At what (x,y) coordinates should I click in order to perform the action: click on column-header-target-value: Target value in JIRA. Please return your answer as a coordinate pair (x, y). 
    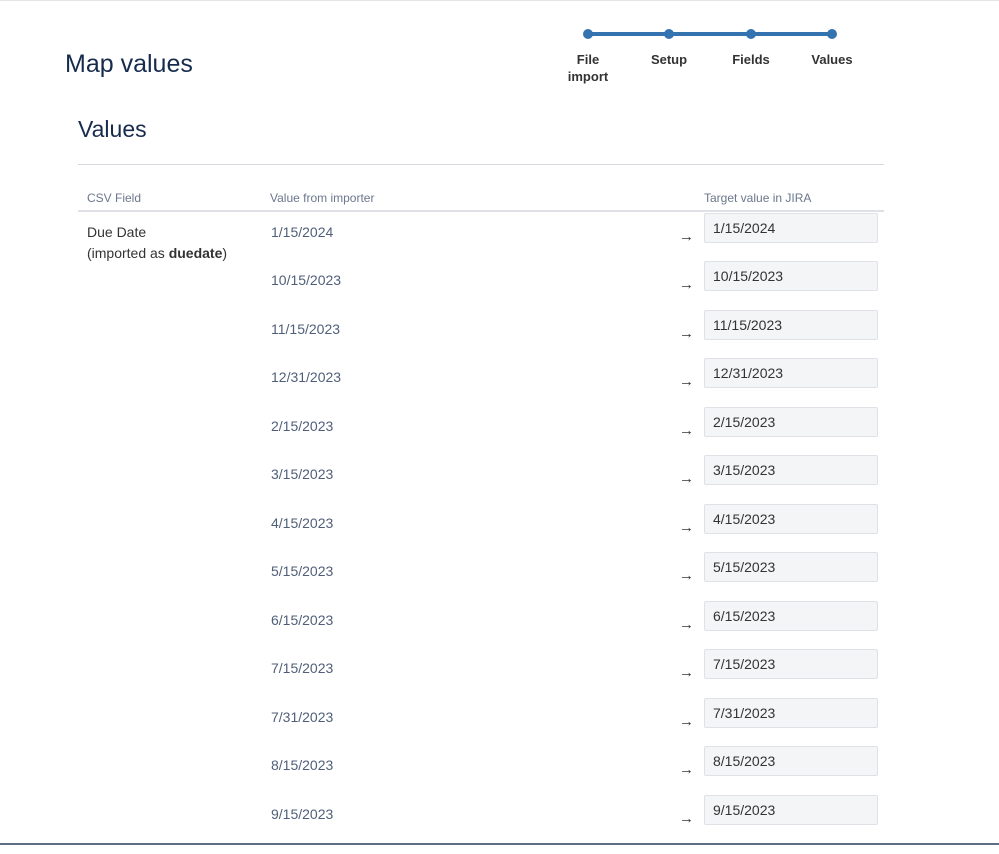
    Looking at the image, I should click on (758, 198).